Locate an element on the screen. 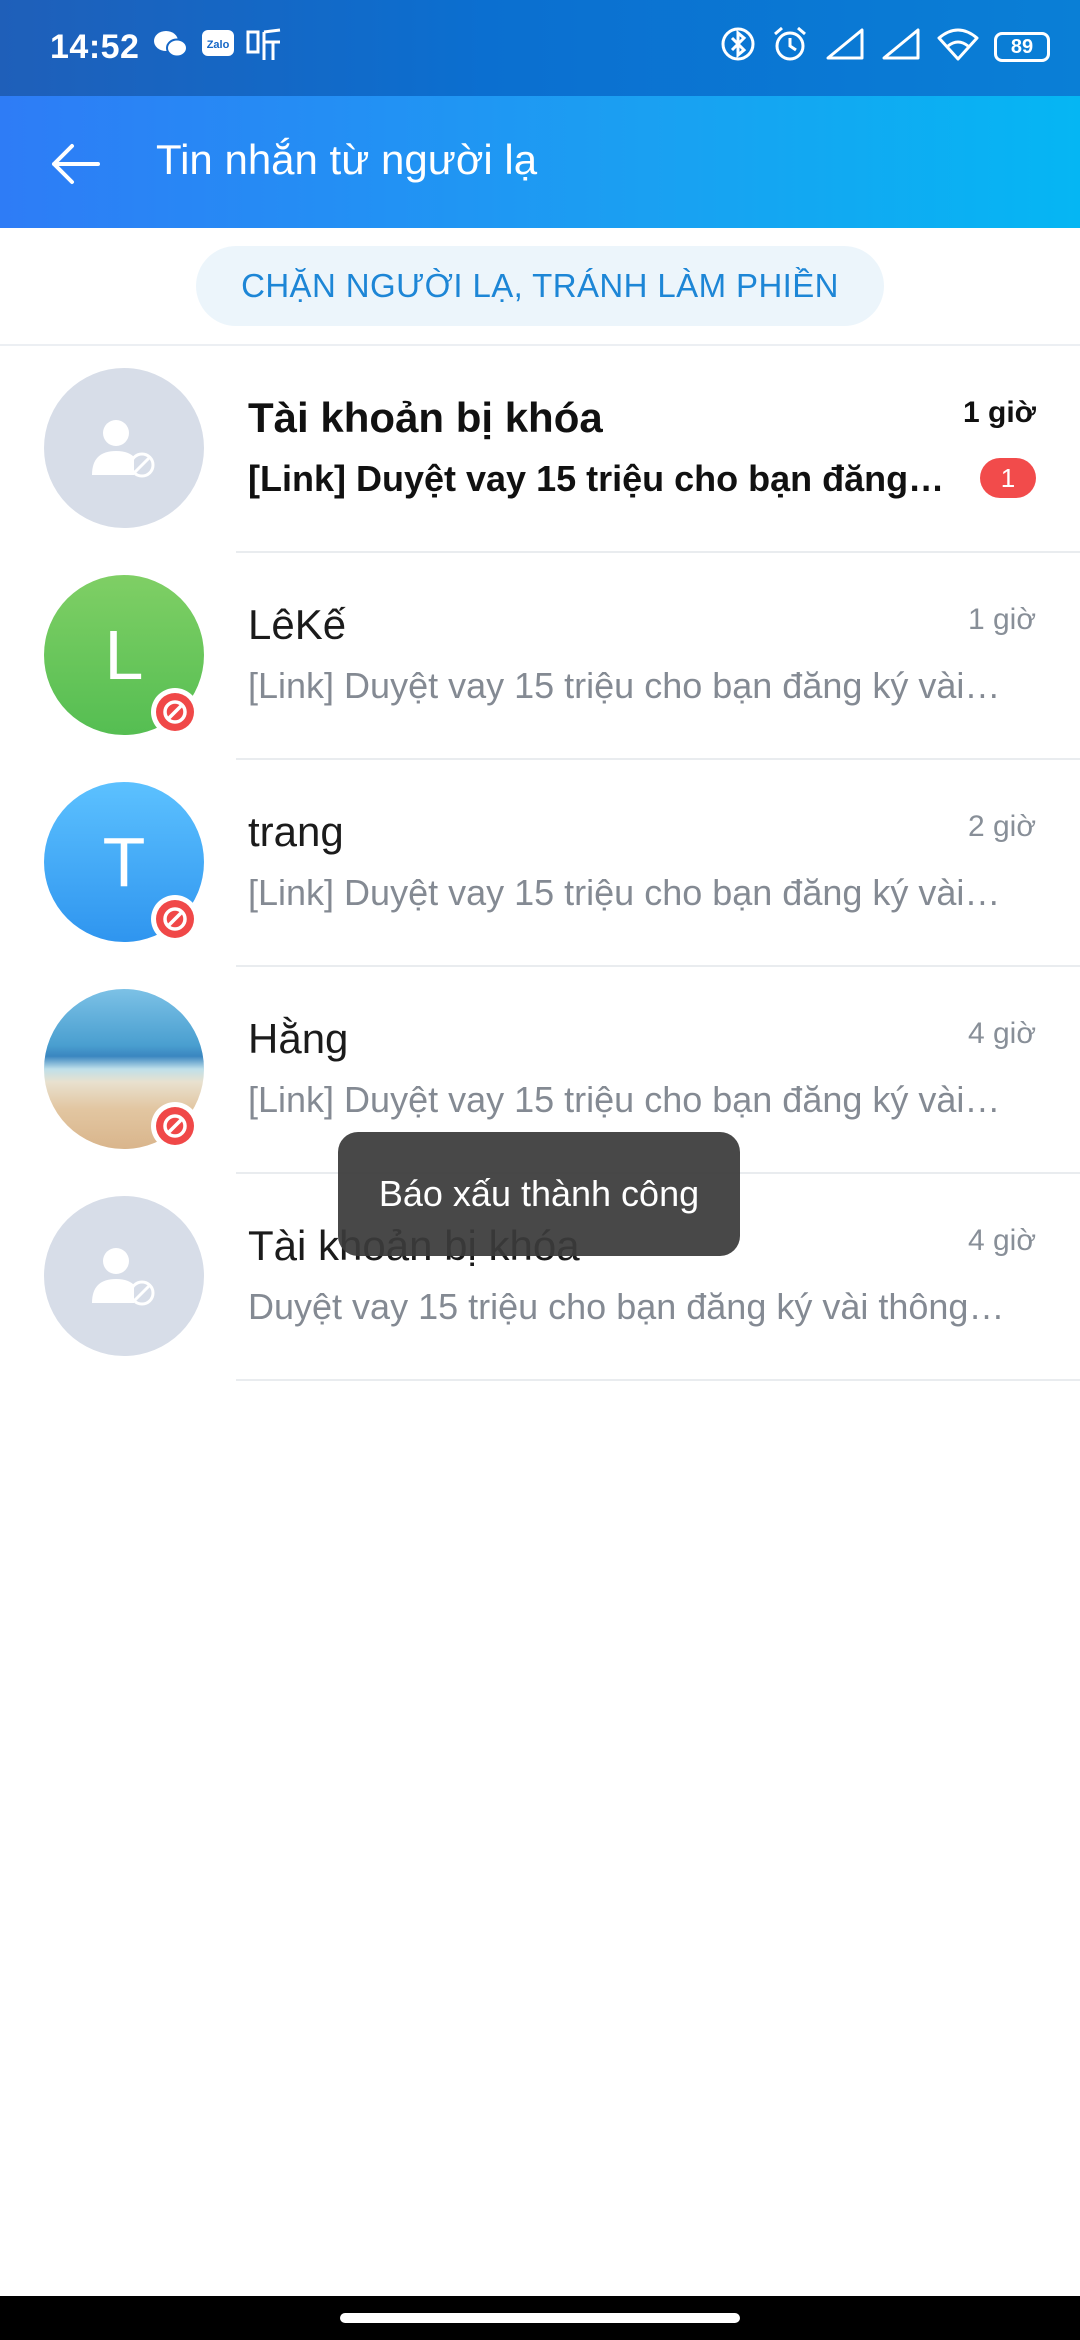 This screenshot has width=1080, height=2340. notification-icons: Zalo is located at coordinates (218, 46).